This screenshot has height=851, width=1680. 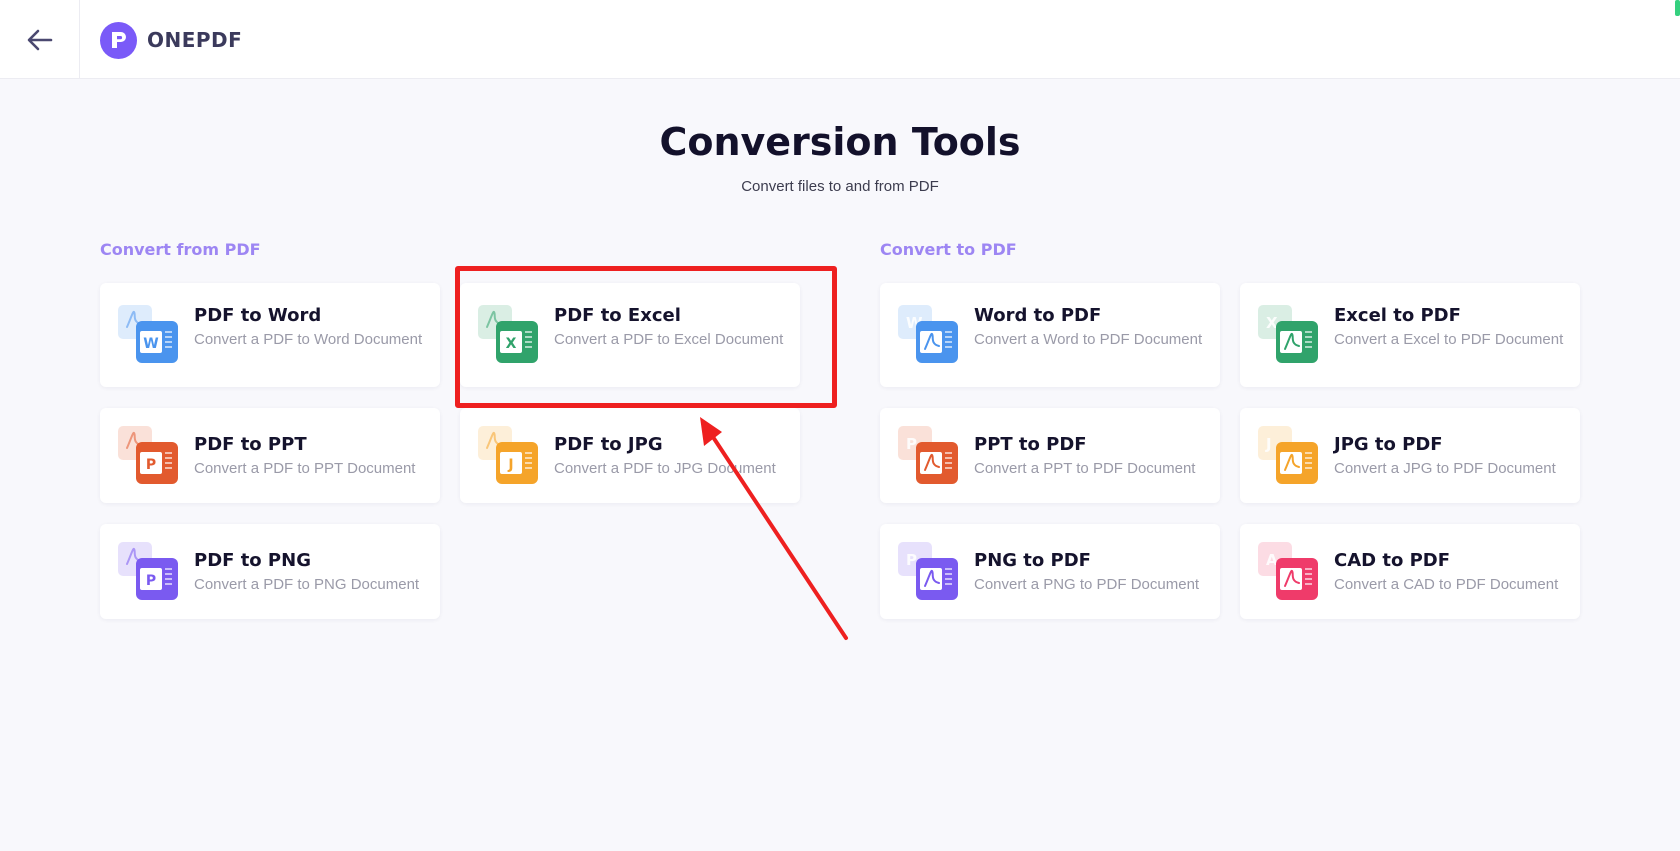 I want to click on section-title-convert-to-pdf: Convert to PDF, so click(x=948, y=249).